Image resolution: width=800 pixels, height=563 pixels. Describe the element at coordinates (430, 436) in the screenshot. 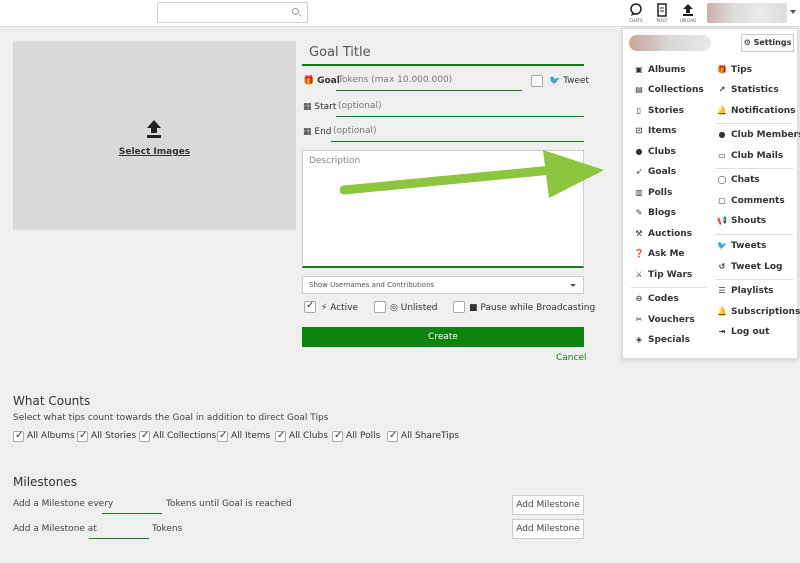

I see `count-label: All ShareTips` at that location.